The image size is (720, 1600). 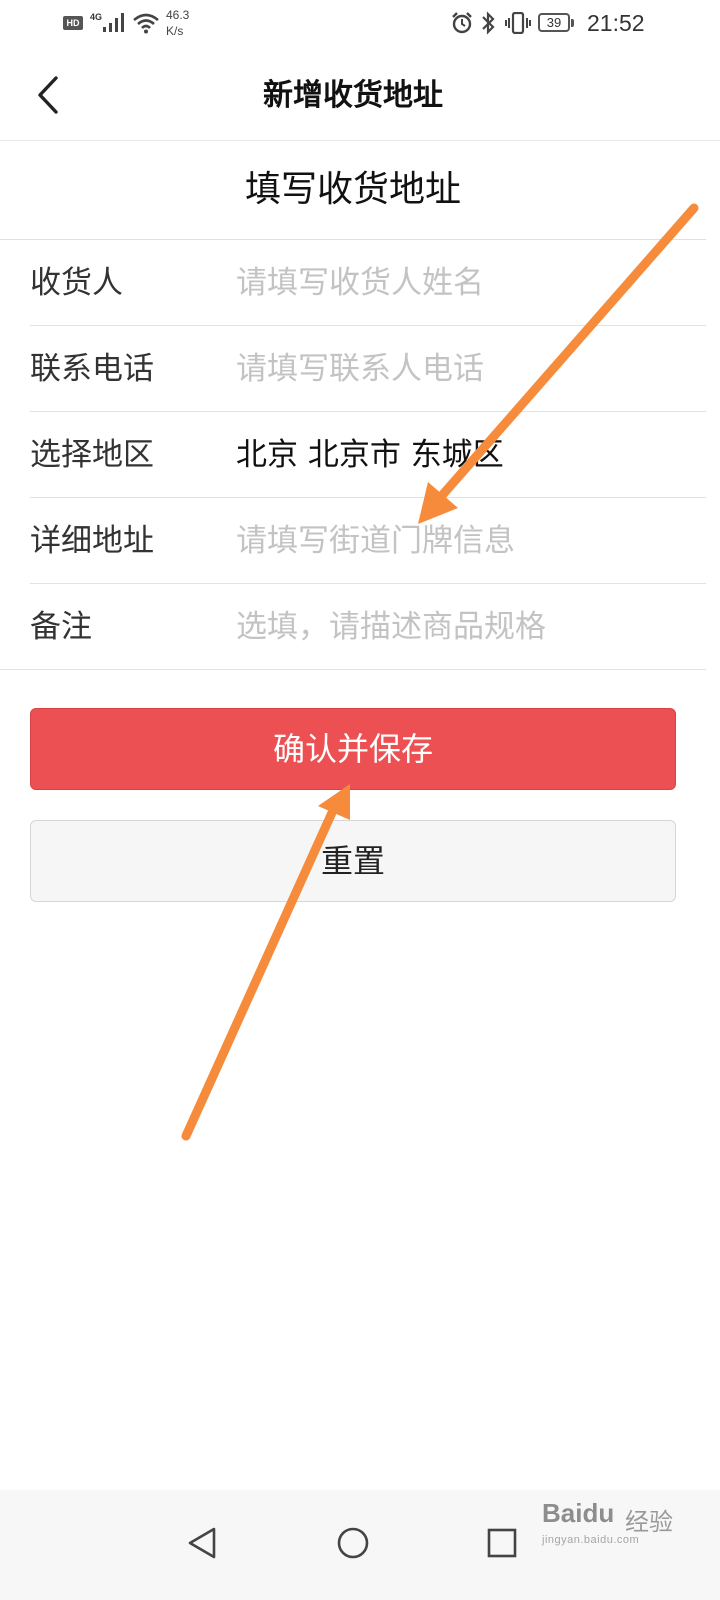 I want to click on receiver-label: 收货人, so click(x=76, y=283).